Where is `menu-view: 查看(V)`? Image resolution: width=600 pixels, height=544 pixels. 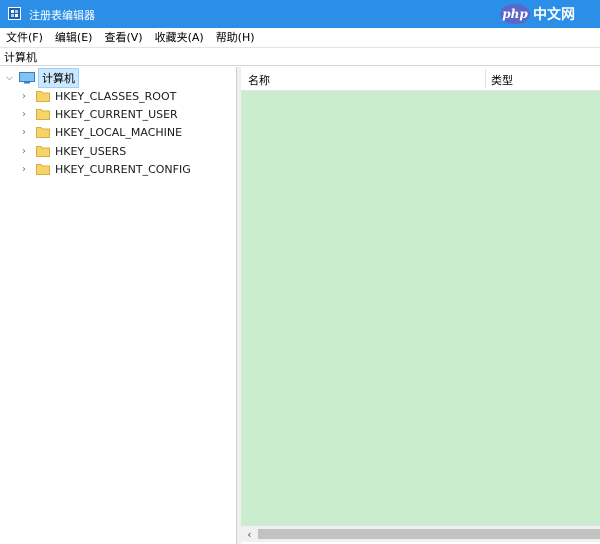
menu-view: 查看(V) is located at coordinates (123, 37).